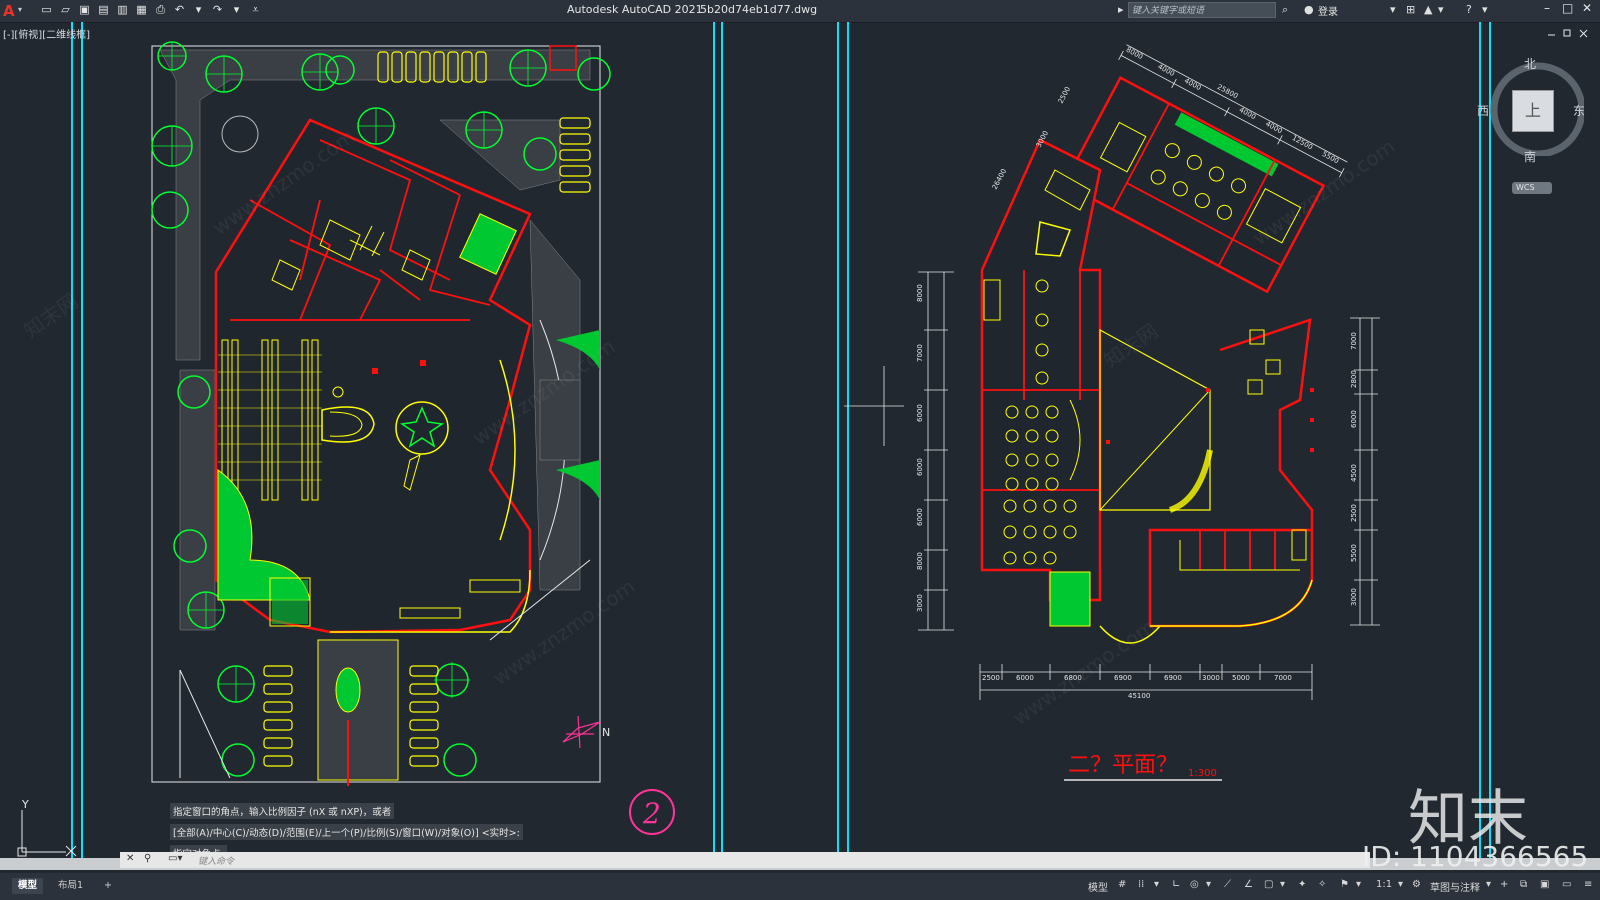  What do you see at coordinates (1358, 884) in the screenshot?
I see `annotation-scale-dropdown-icon: ▾` at bounding box center [1358, 884].